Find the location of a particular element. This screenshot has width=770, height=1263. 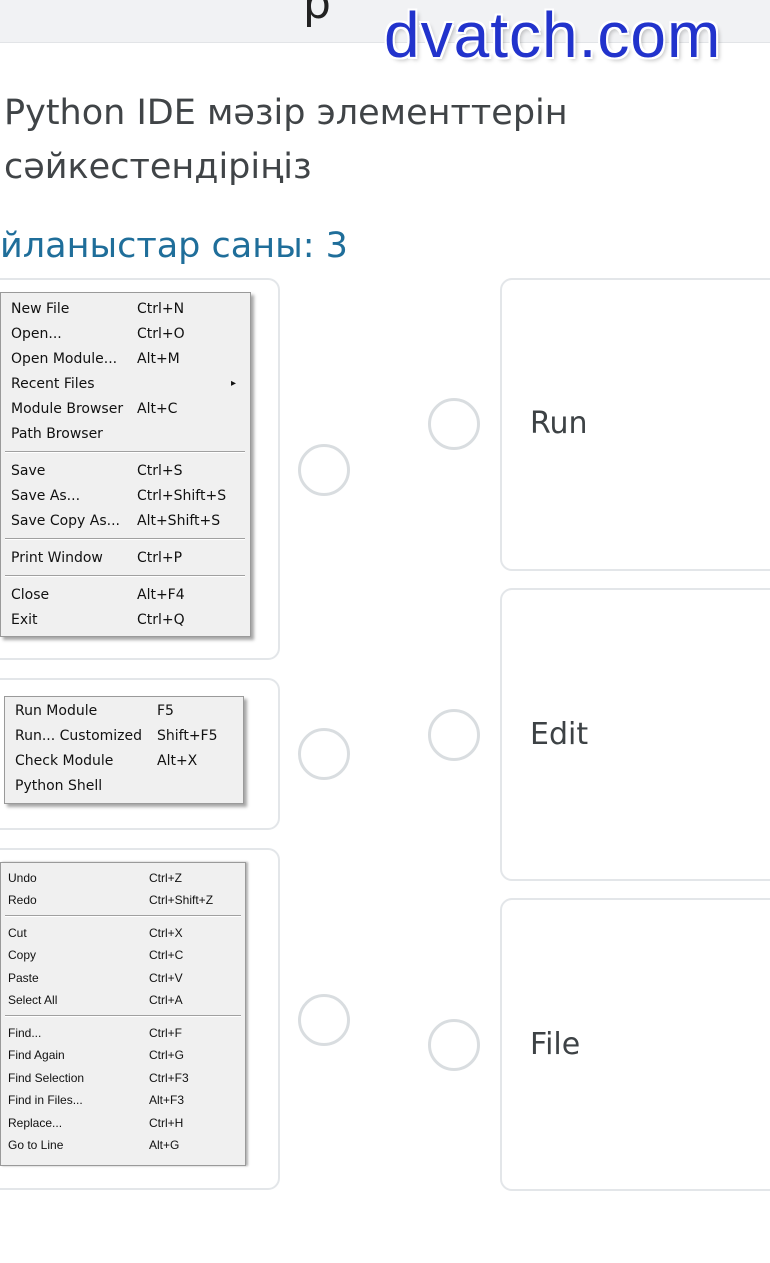

radio-right-edit is located at coordinates (454, 735).